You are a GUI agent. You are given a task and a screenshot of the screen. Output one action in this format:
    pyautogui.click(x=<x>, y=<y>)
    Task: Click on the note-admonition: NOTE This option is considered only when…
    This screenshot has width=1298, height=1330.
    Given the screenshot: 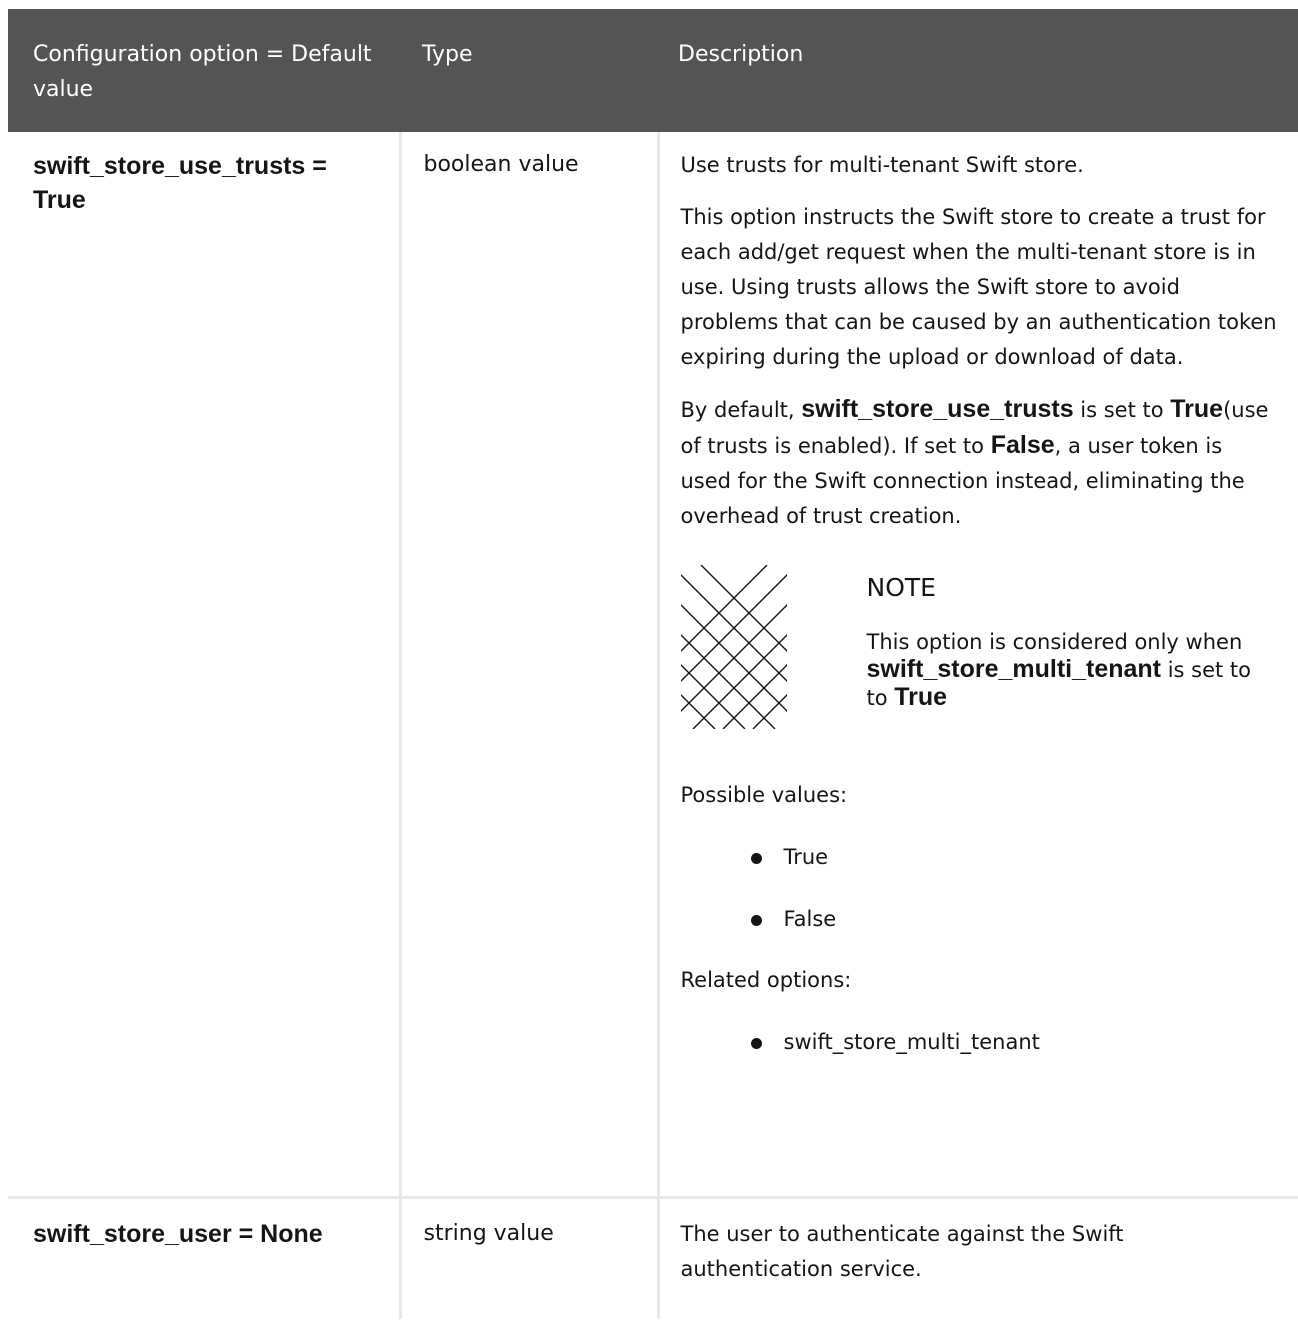 What is the action you would take?
    pyautogui.click(x=979, y=647)
    